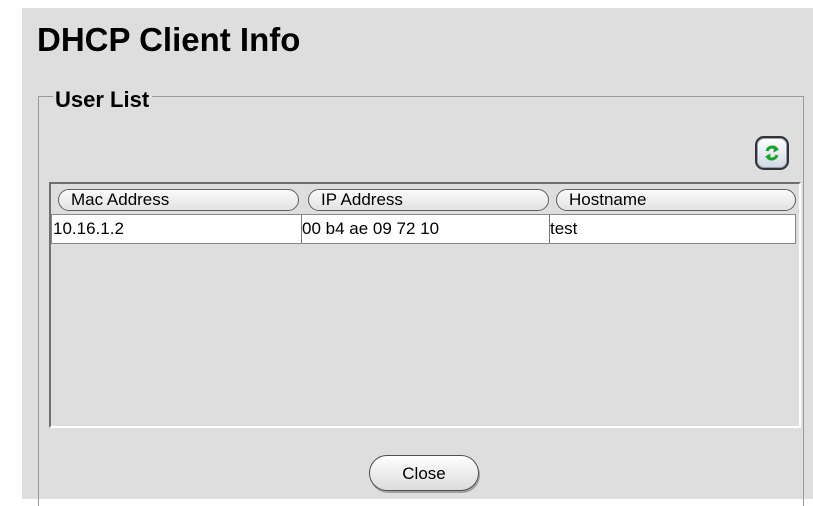  Describe the element at coordinates (424, 473) in the screenshot. I see `close-button: Close` at that location.